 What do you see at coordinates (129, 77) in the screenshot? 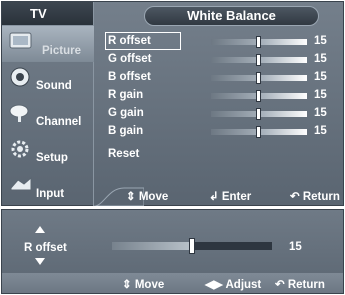
I see `setting-label: B offset` at bounding box center [129, 77].